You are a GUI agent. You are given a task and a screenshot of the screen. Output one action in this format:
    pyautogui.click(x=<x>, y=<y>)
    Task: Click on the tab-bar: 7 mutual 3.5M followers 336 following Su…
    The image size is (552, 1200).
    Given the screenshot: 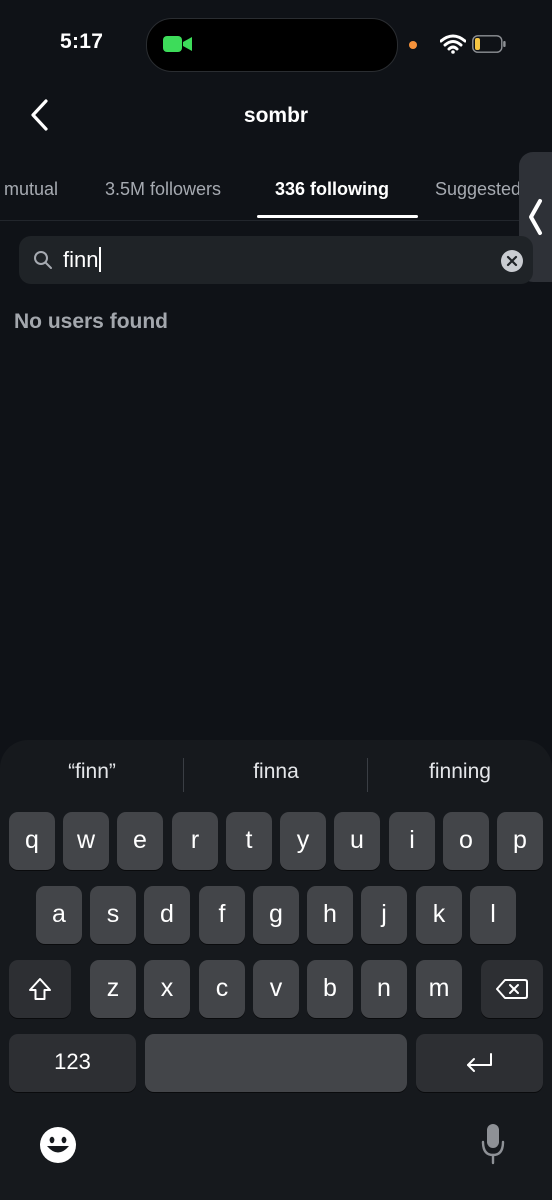 What is the action you would take?
    pyautogui.click(x=276, y=195)
    